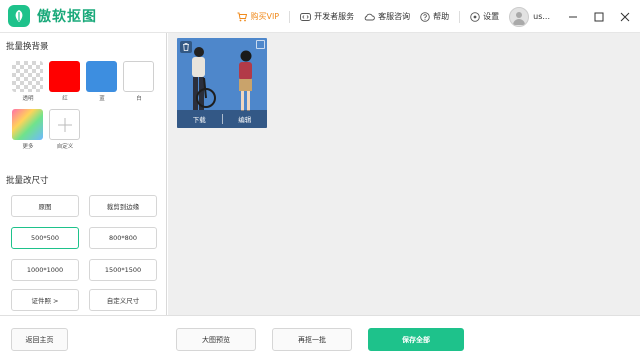 Image resolution: width=640 pixels, height=362 pixels. I want to click on app-logo-icon, so click(19, 16).